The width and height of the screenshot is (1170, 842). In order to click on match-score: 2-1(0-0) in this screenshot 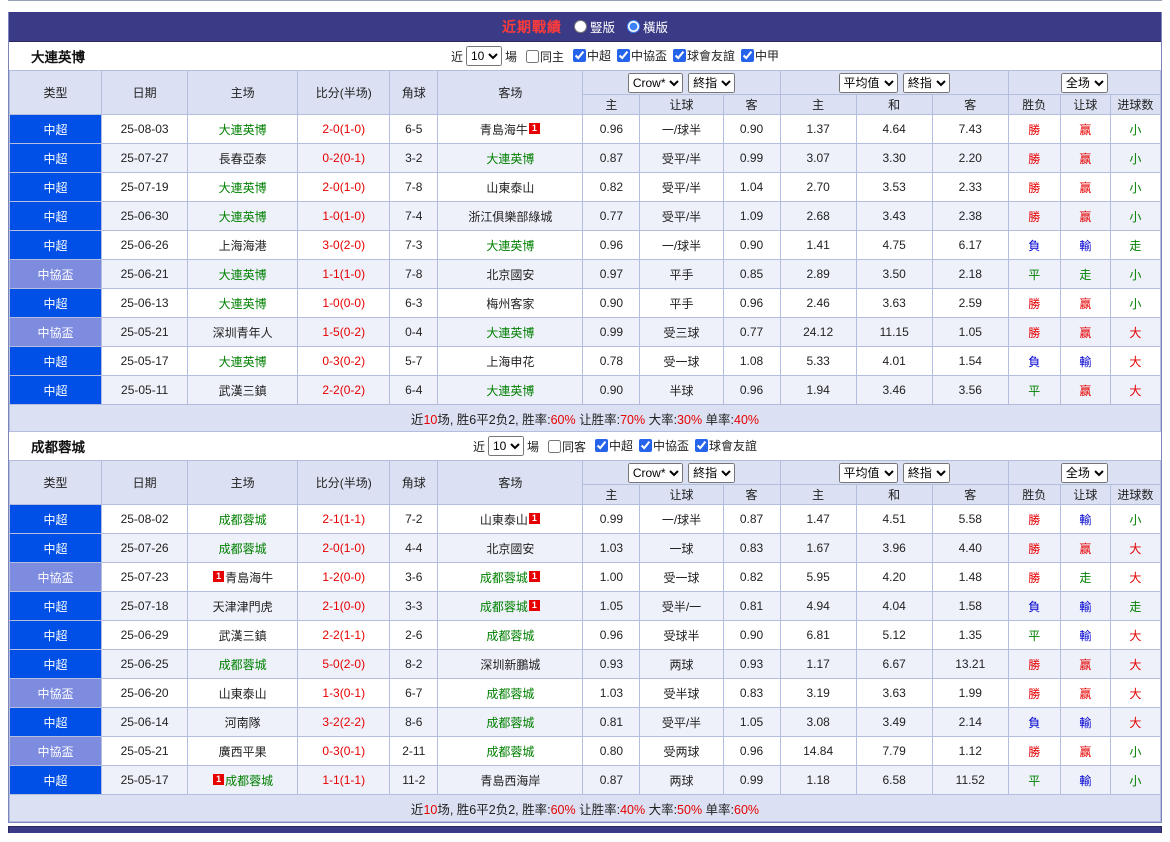, I will do `click(344, 606)`.